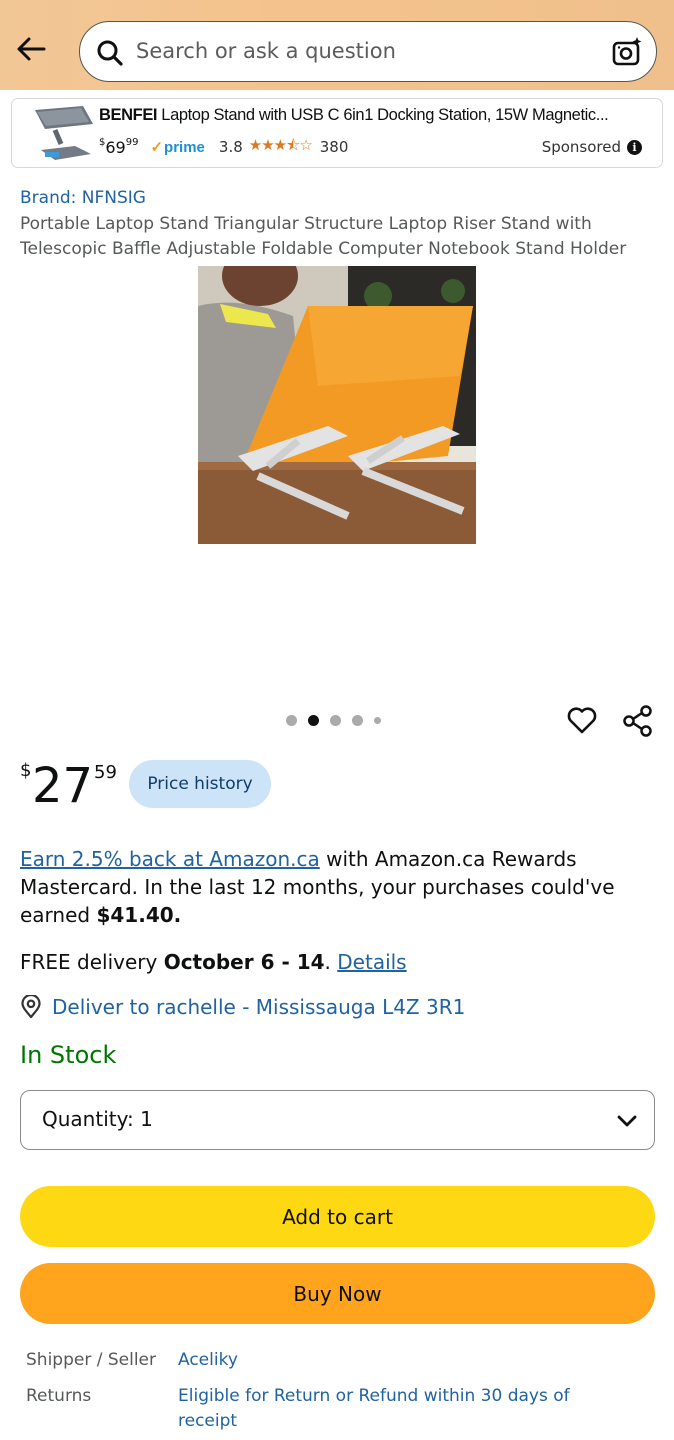  Describe the element at coordinates (582, 720) in the screenshot. I see `heart-icon` at that location.